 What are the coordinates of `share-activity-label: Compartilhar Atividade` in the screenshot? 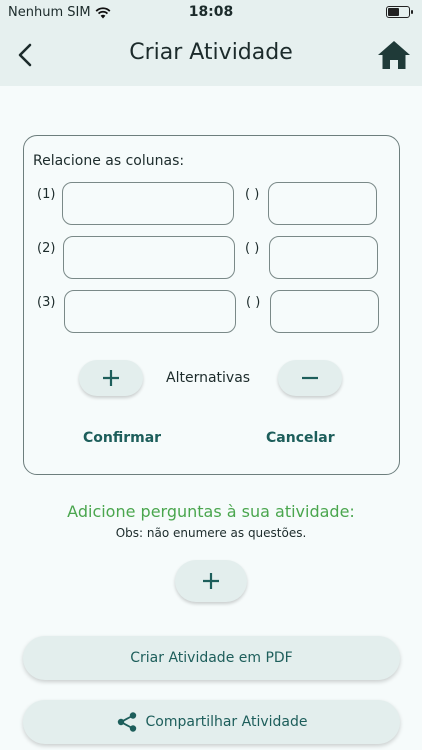 It's located at (226, 722).